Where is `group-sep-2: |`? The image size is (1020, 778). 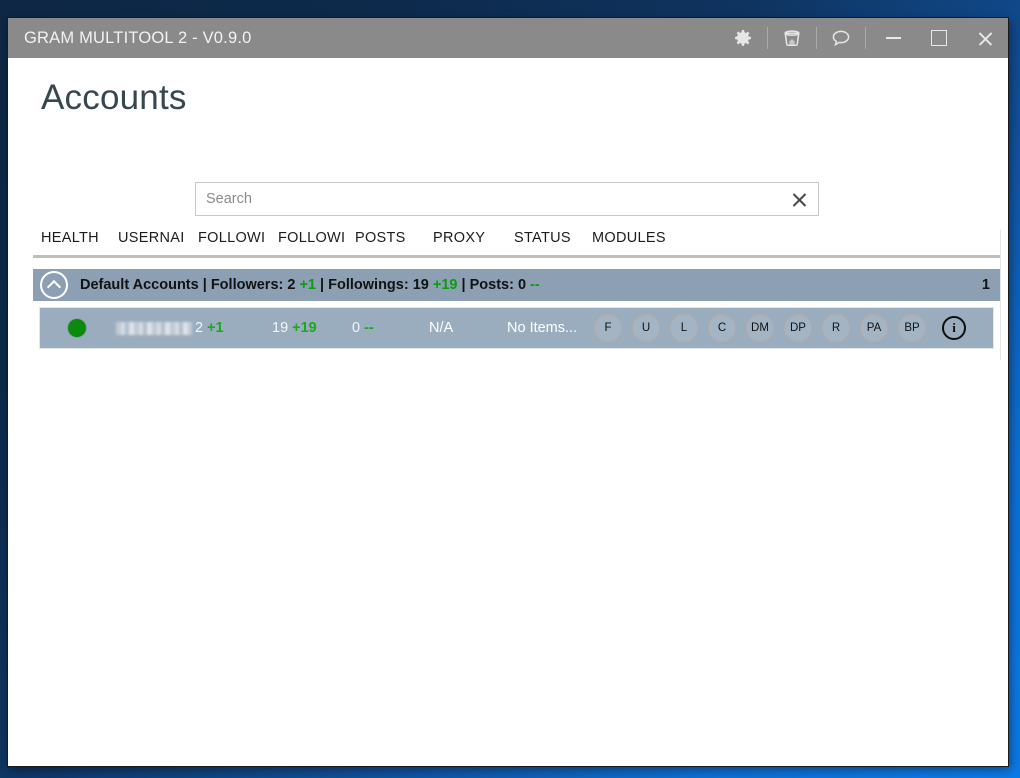 group-sep-2: | is located at coordinates (322, 285).